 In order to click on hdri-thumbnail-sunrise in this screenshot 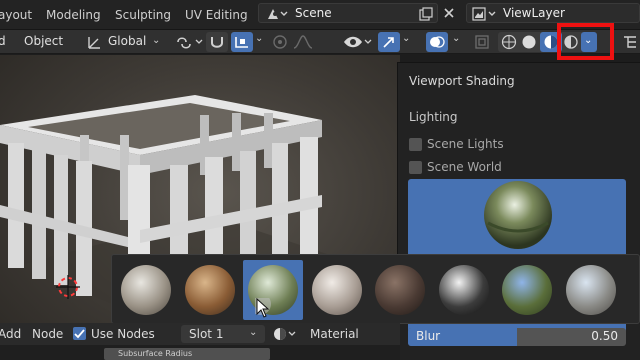, I will do `click(527, 290)`.